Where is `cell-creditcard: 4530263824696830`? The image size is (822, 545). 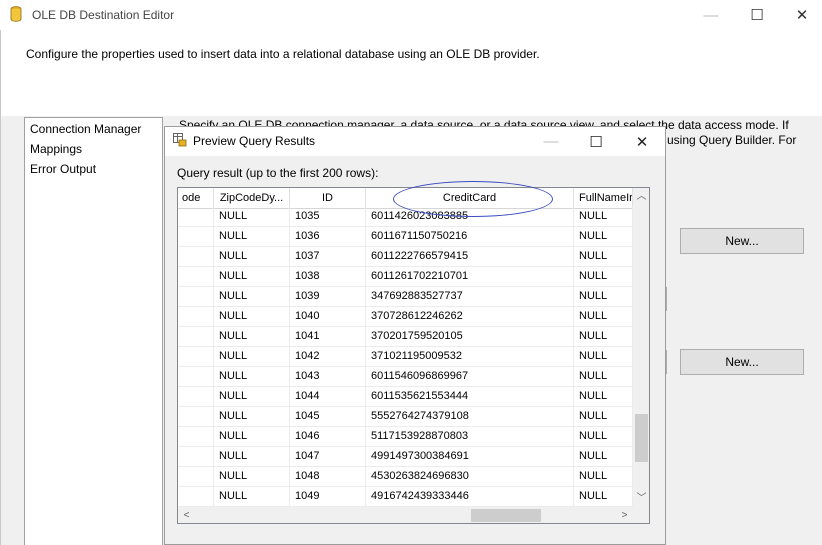 cell-creditcard: 4530263824696830 is located at coordinates (470, 477).